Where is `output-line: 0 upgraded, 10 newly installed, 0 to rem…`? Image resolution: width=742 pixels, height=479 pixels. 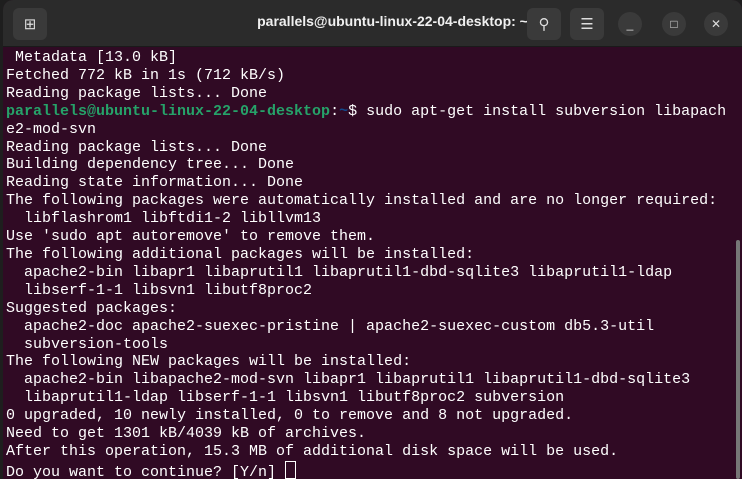 output-line: 0 upgraded, 10 newly installed, 0 to rem… is located at coordinates (290, 416).